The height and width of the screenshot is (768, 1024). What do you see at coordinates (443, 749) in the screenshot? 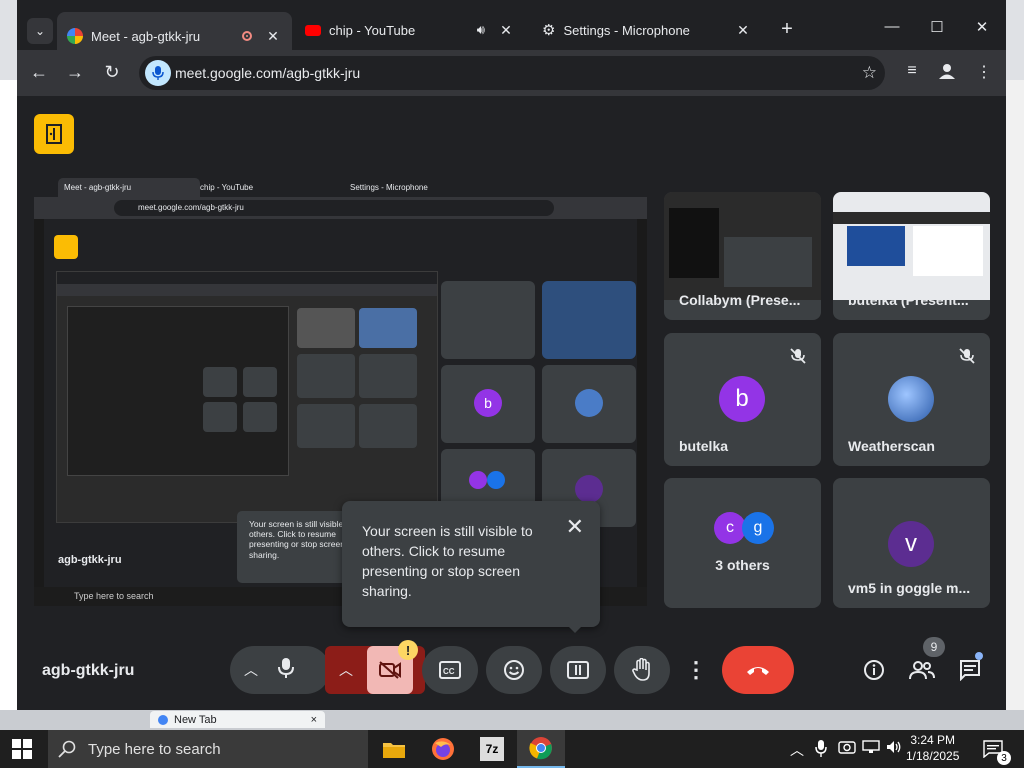
I see `firefox-icon` at bounding box center [443, 749].